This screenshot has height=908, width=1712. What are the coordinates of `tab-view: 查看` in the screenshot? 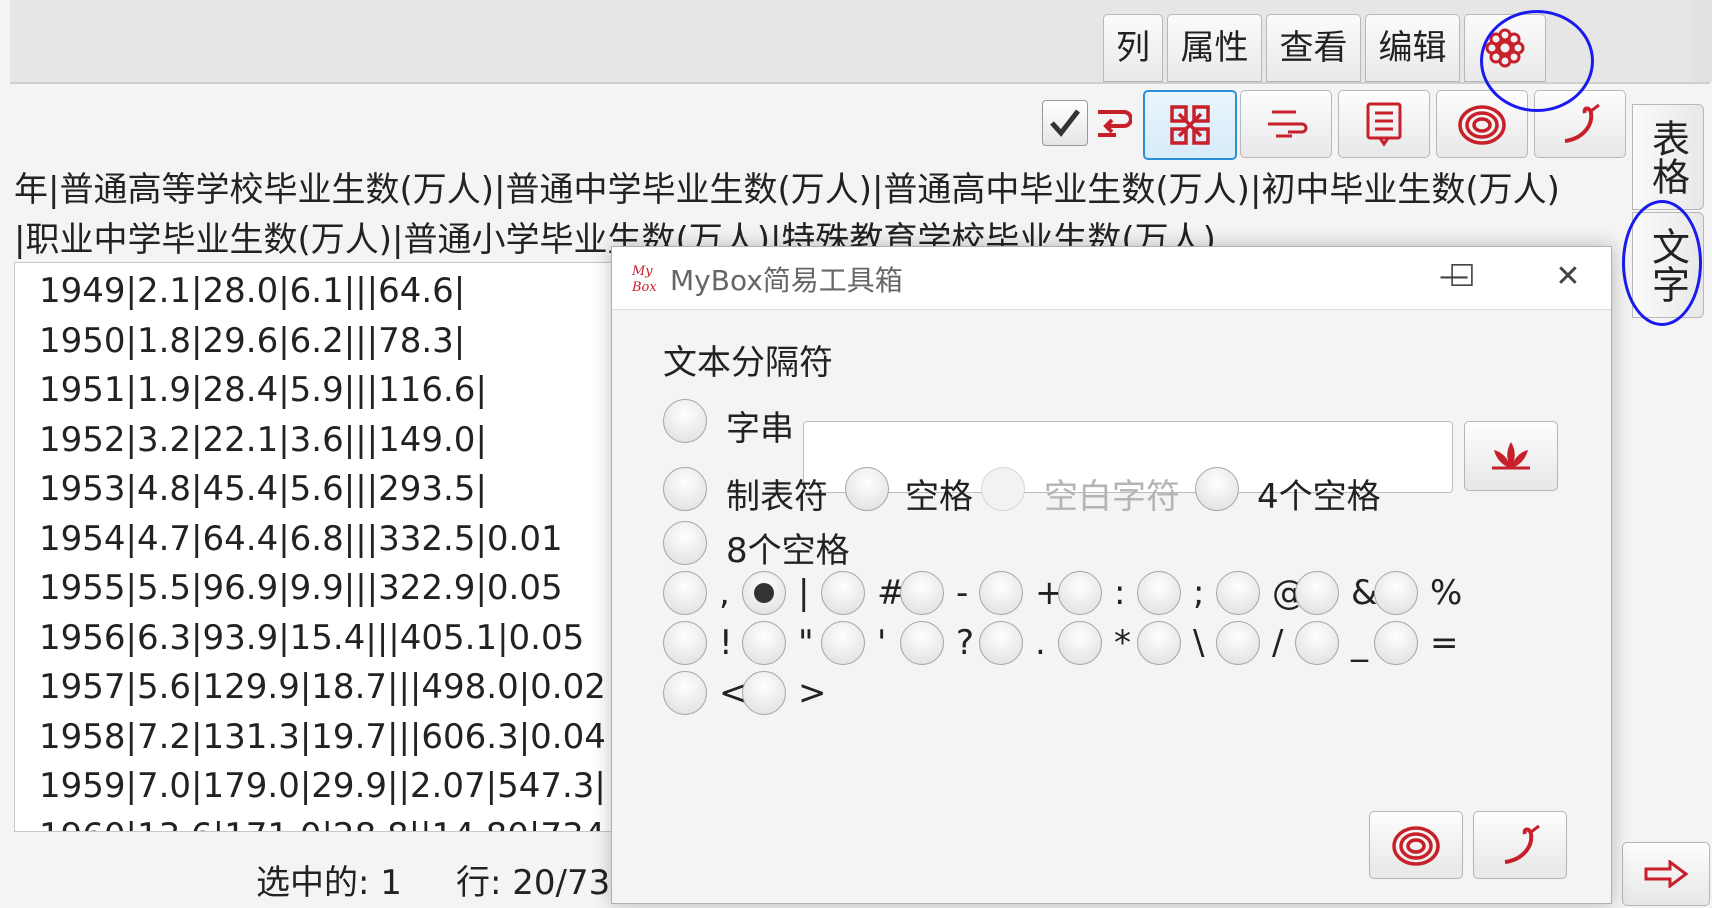 It's located at (1313, 48).